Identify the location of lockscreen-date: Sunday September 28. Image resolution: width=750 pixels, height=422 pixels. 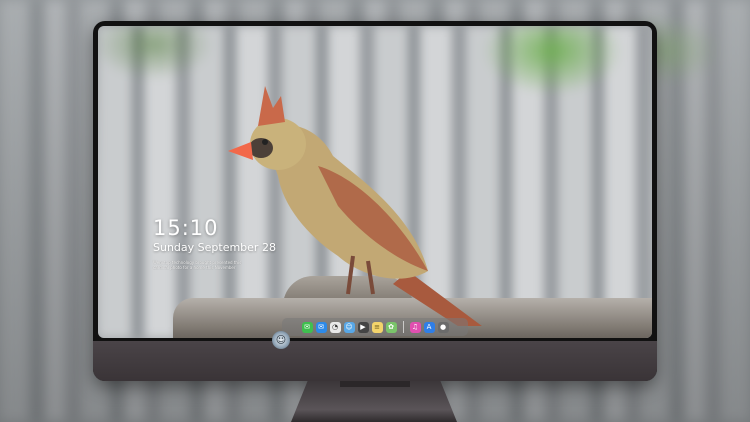
(214, 247).